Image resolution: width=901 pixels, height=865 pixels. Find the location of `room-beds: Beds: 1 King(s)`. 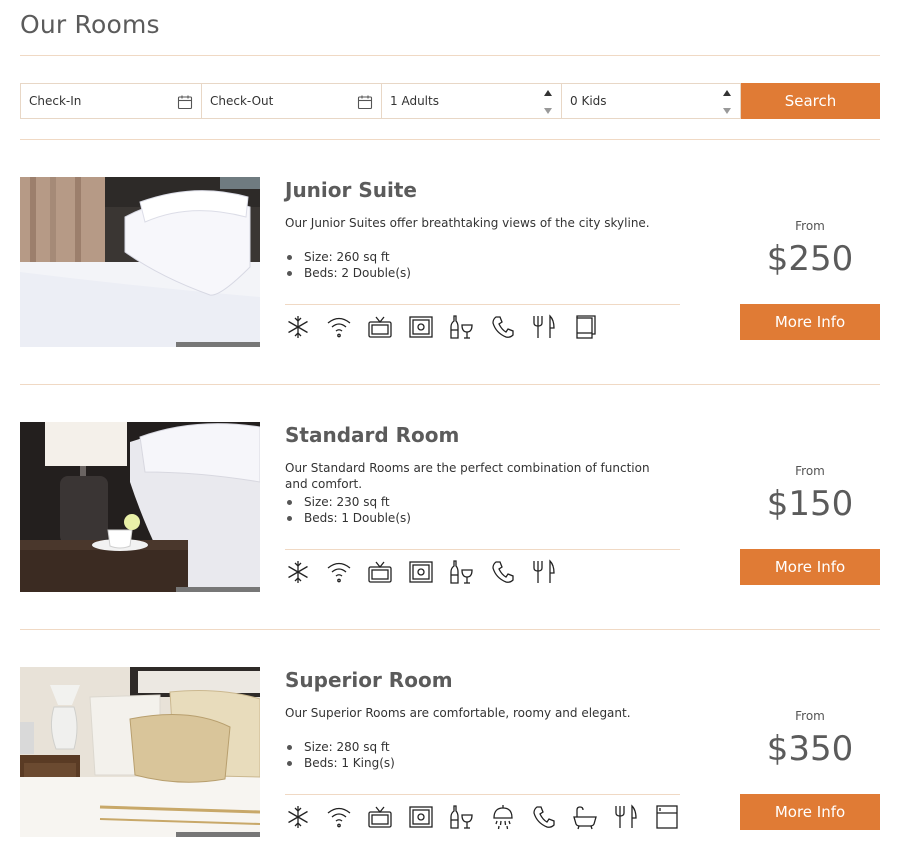

room-beds: Beds: 1 King(s) is located at coordinates (340, 763).